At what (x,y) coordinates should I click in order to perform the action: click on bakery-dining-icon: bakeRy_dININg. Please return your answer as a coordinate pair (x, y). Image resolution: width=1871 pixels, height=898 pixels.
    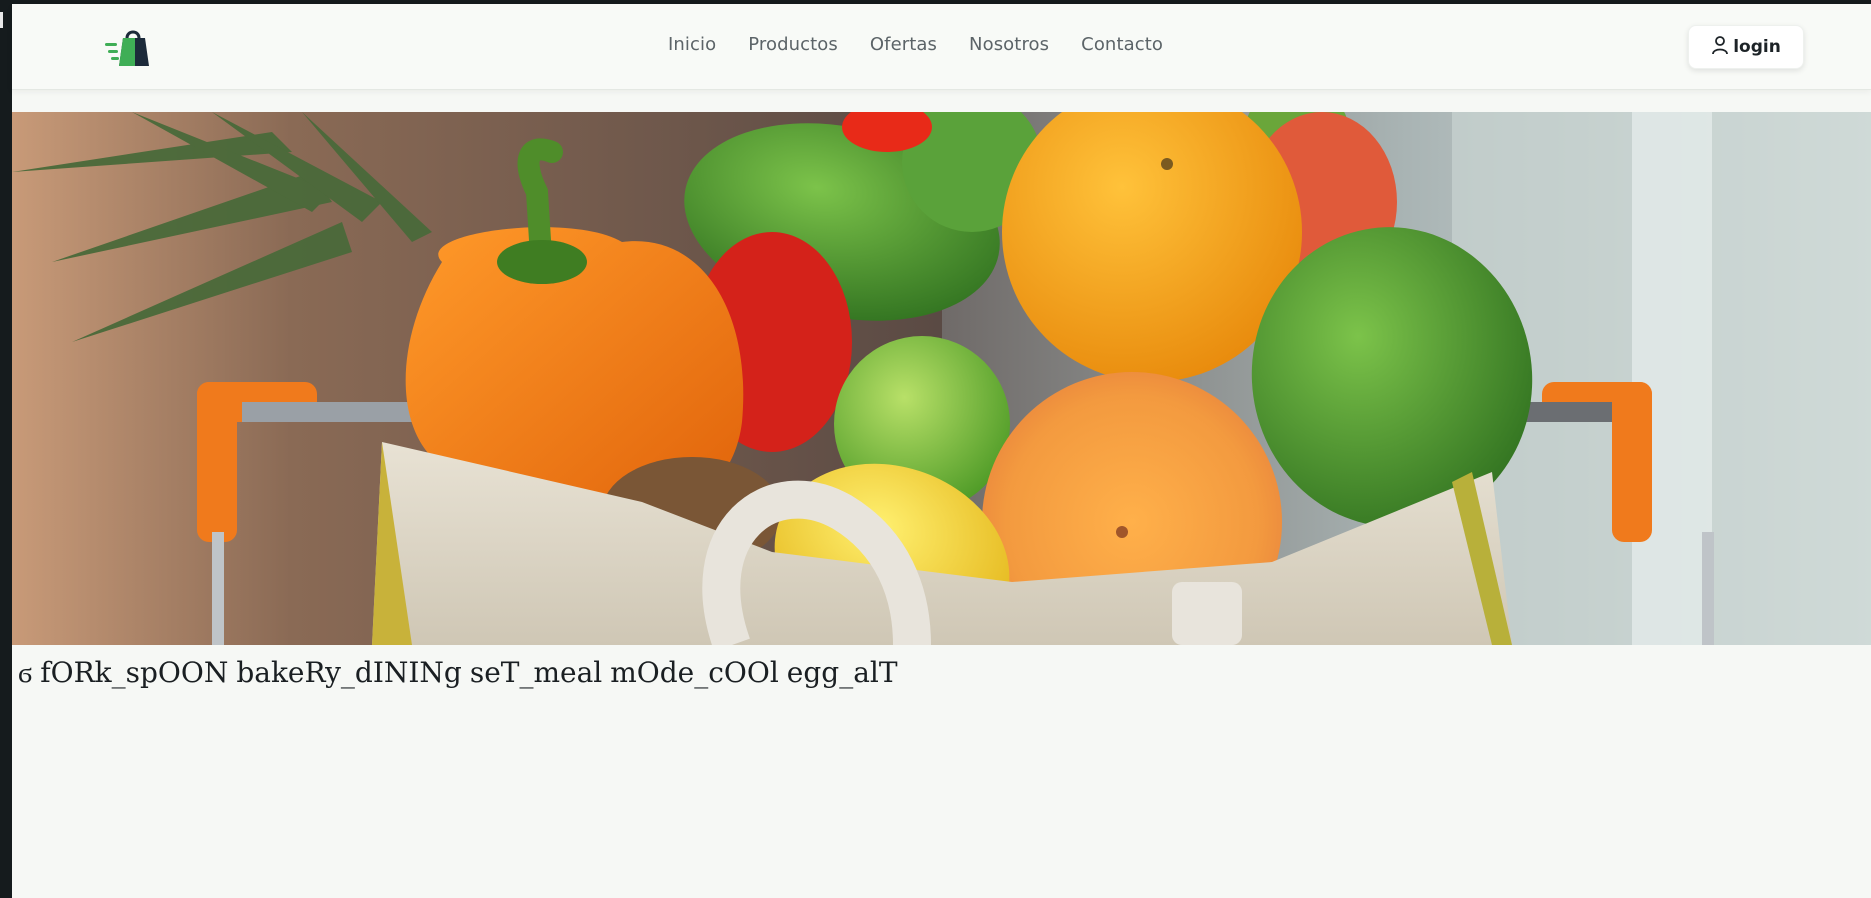
    Looking at the image, I should click on (349, 672).